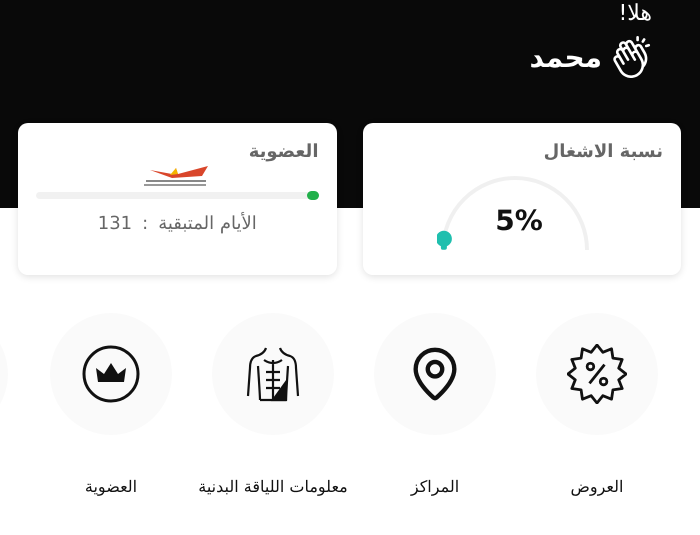 The image size is (700, 535). Describe the element at coordinates (111, 374) in the screenshot. I see `crown-icon` at that location.